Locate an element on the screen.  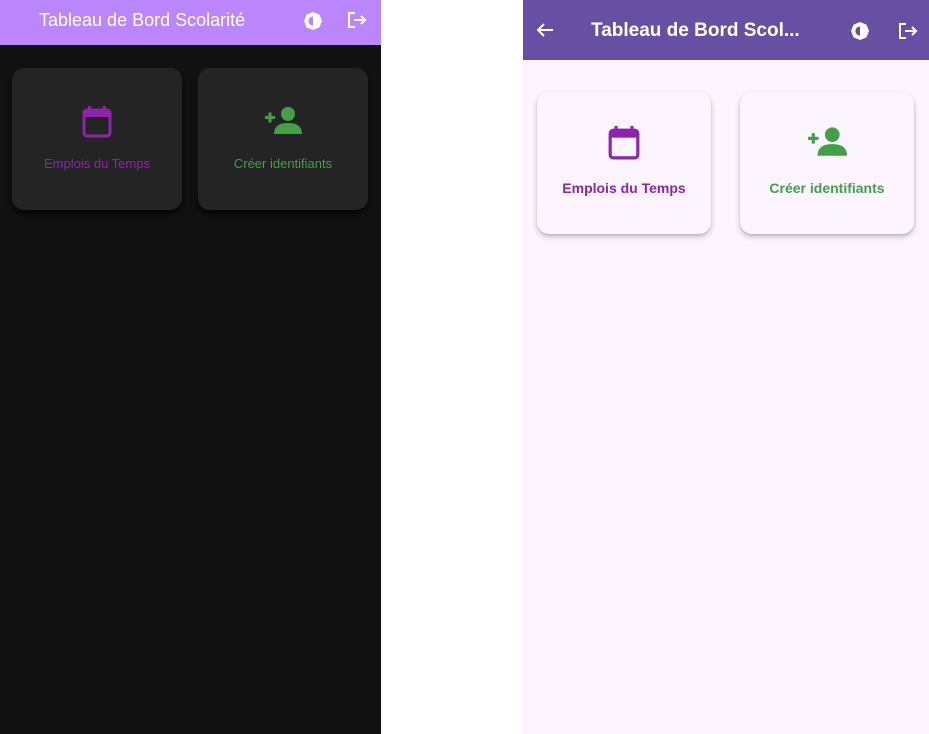
app-bar: Tableau de Bord Scolarité is located at coordinates (190, 22).